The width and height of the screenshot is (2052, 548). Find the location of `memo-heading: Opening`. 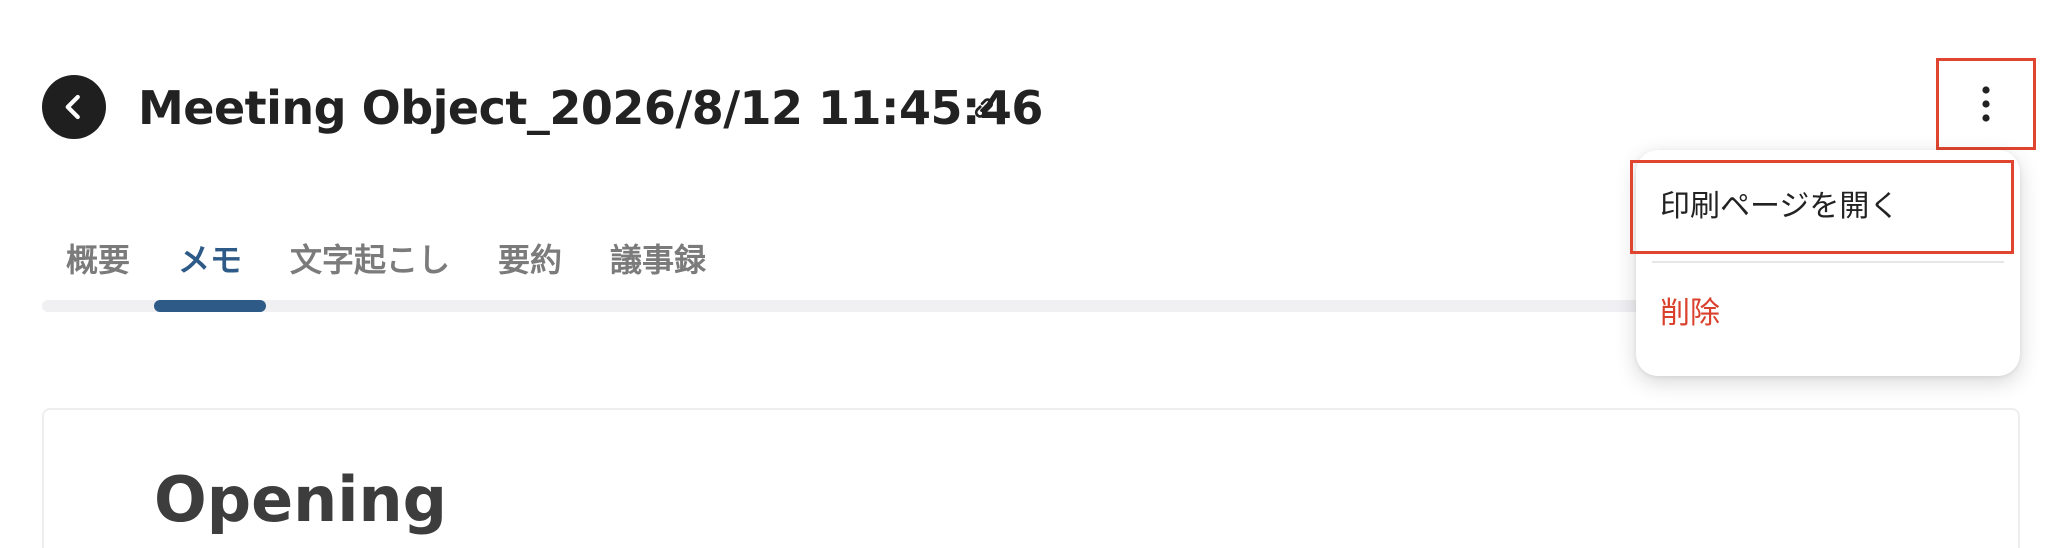

memo-heading: Opening is located at coordinates (301, 499).